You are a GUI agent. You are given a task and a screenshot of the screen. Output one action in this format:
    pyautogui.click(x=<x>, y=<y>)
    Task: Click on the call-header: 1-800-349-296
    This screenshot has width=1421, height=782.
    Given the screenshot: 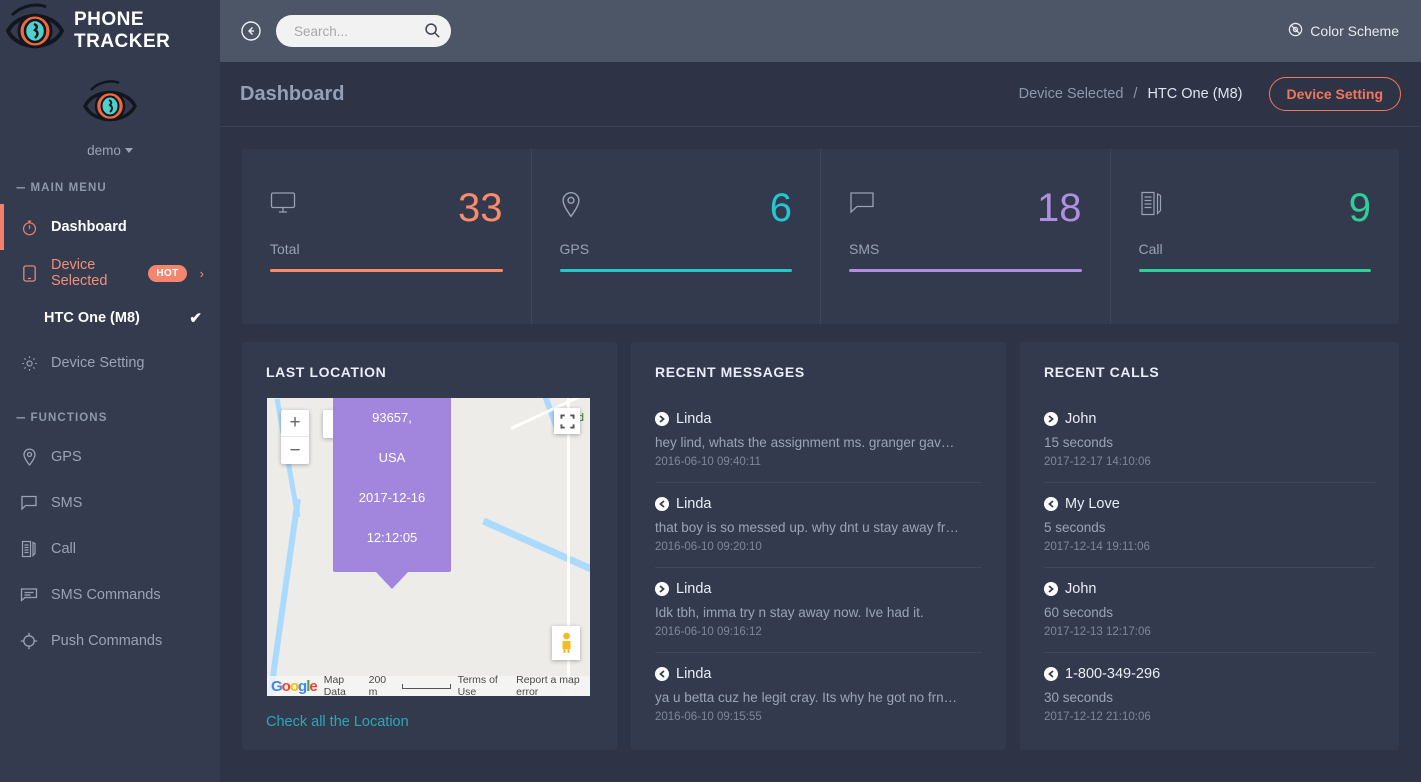 What is the action you would take?
    pyautogui.click(x=1209, y=674)
    